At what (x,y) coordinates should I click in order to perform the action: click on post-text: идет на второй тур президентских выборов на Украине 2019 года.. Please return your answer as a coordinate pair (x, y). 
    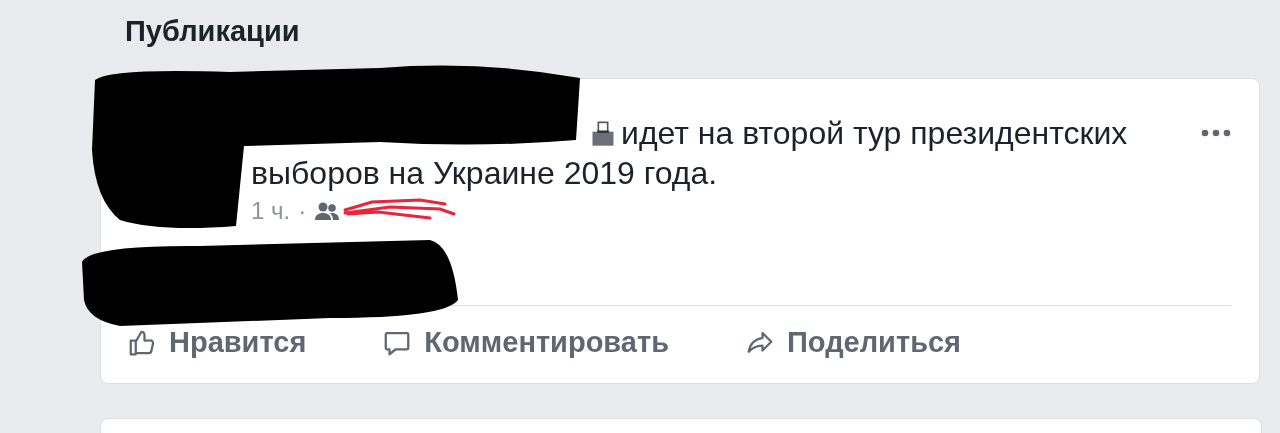
    Looking at the image, I should click on (690, 153).